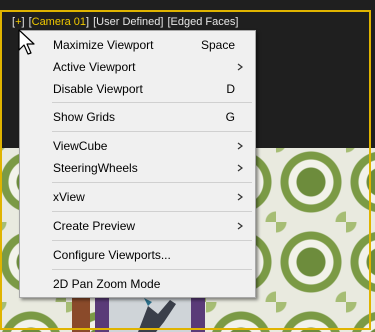 The height and width of the screenshot is (332, 375). What do you see at coordinates (230, 89) in the screenshot?
I see `menu-item-shortcut: D` at bounding box center [230, 89].